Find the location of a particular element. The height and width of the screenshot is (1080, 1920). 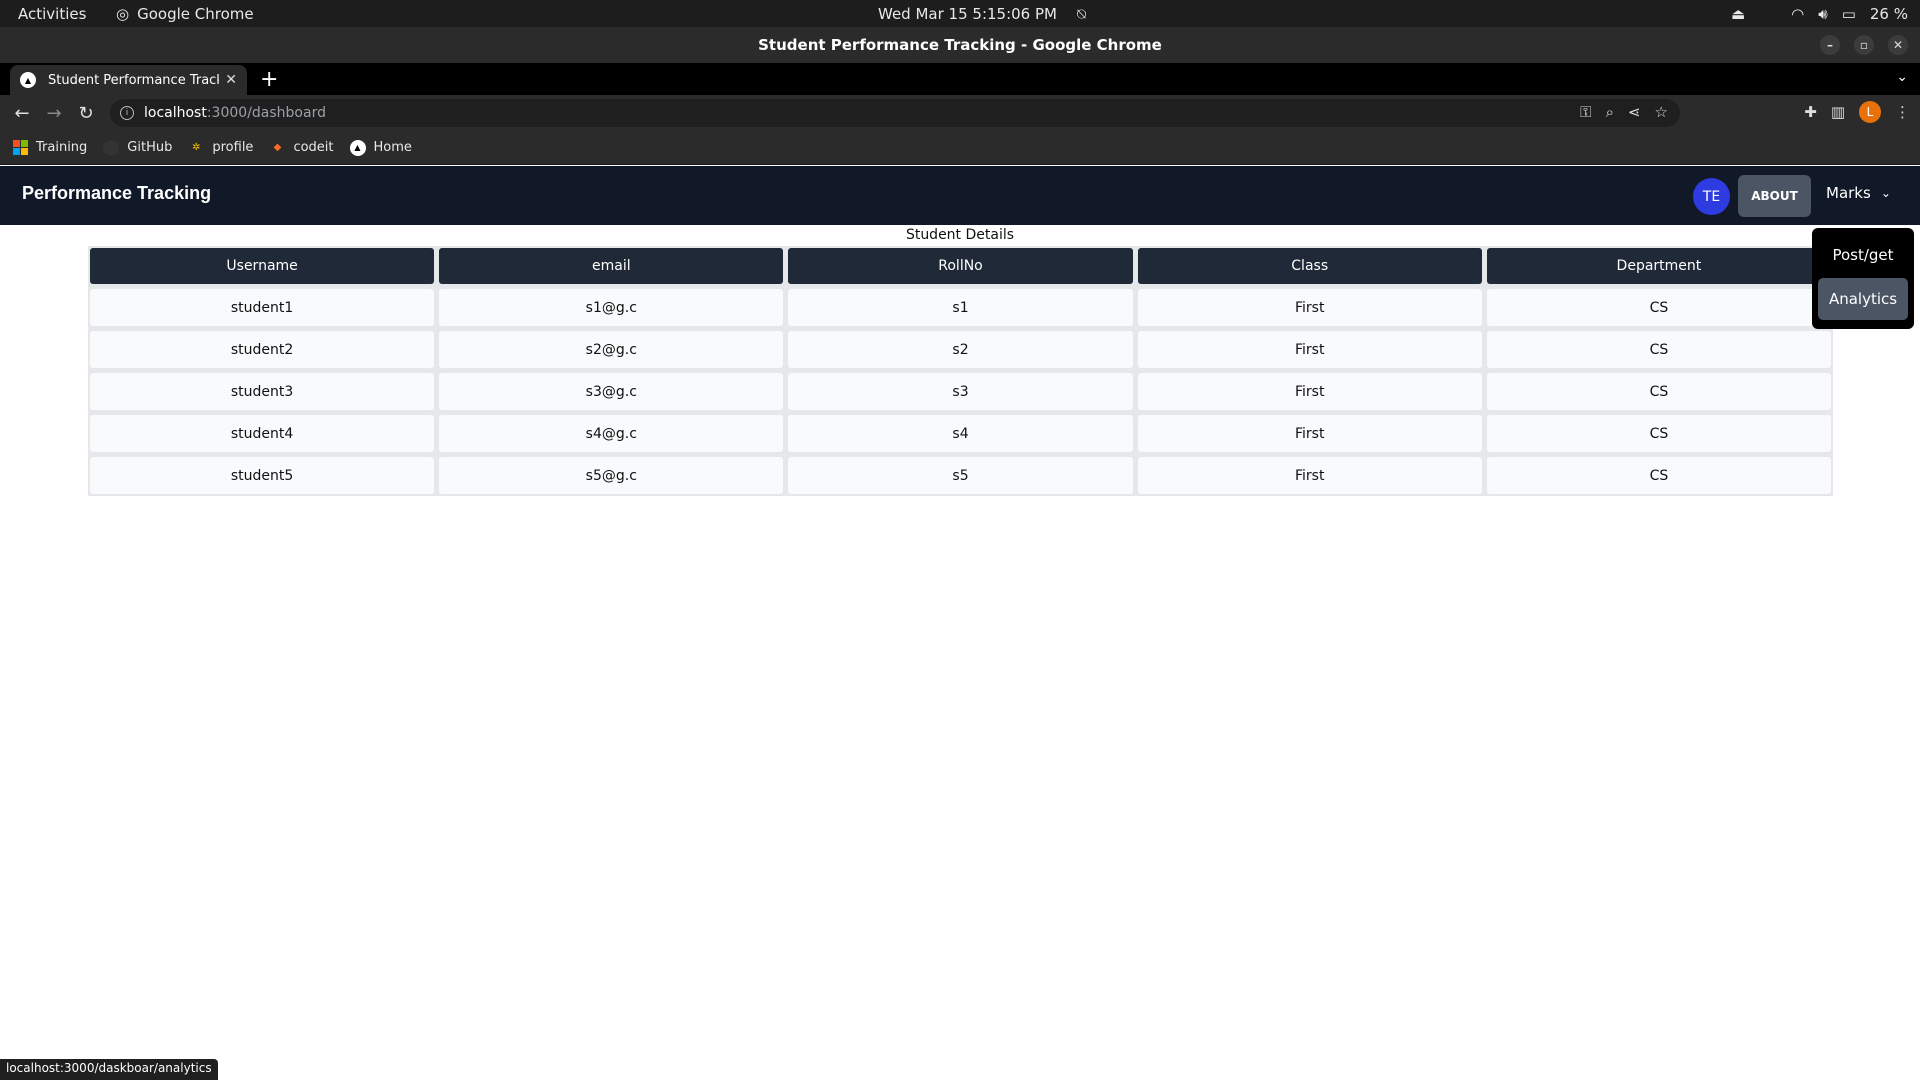

tab-strip: ▲ Student Performance Tracking ✕ + ⌄ is located at coordinates (960, 79).